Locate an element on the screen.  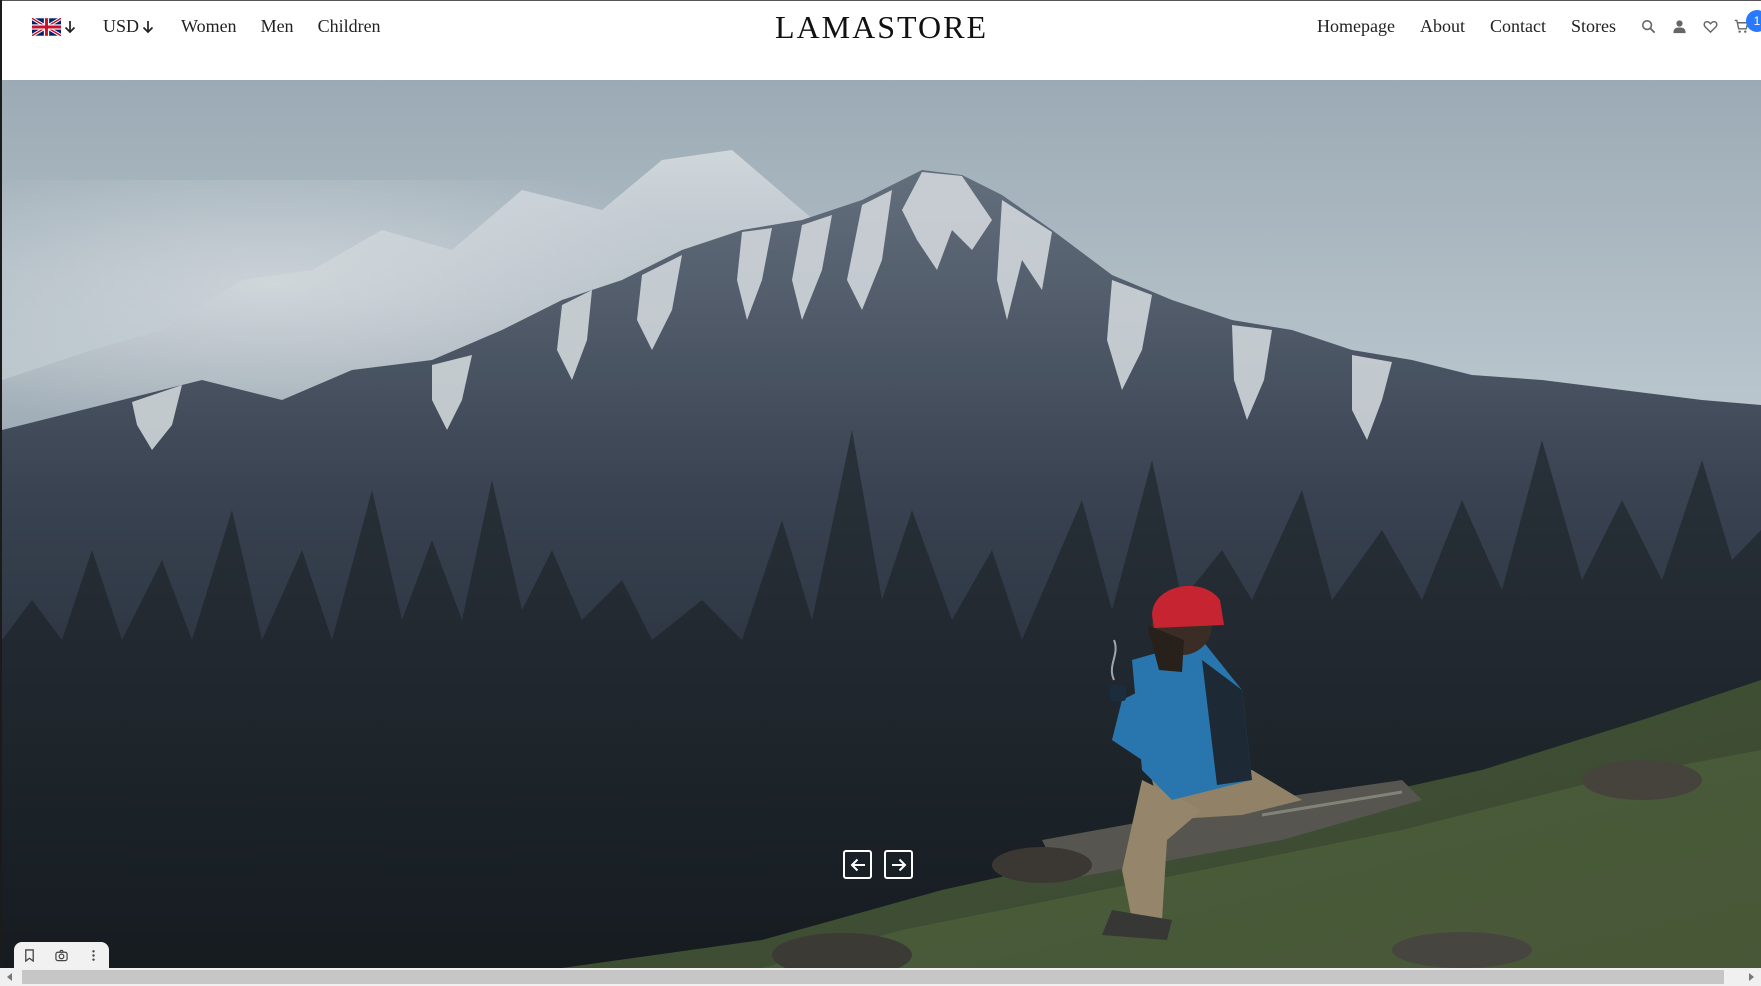
nav-link-contact: Contact is located at coordinates (1518, 26).